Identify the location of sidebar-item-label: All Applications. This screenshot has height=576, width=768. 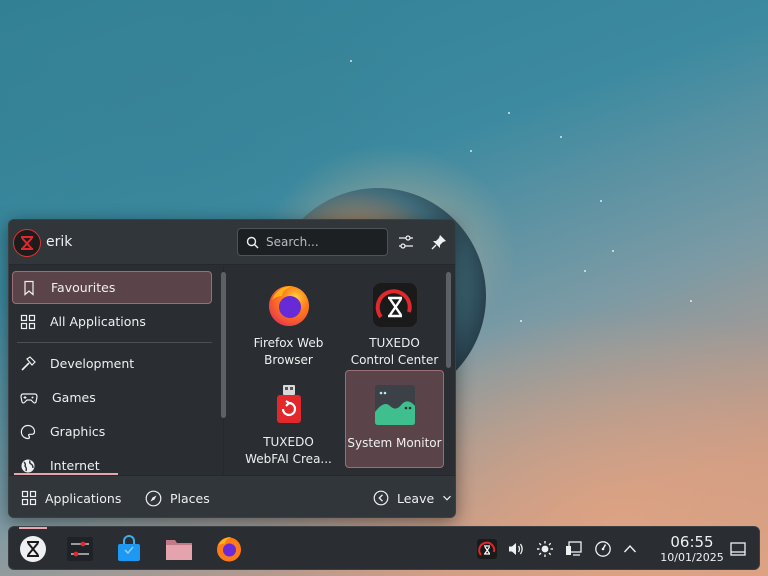
(98, 321).